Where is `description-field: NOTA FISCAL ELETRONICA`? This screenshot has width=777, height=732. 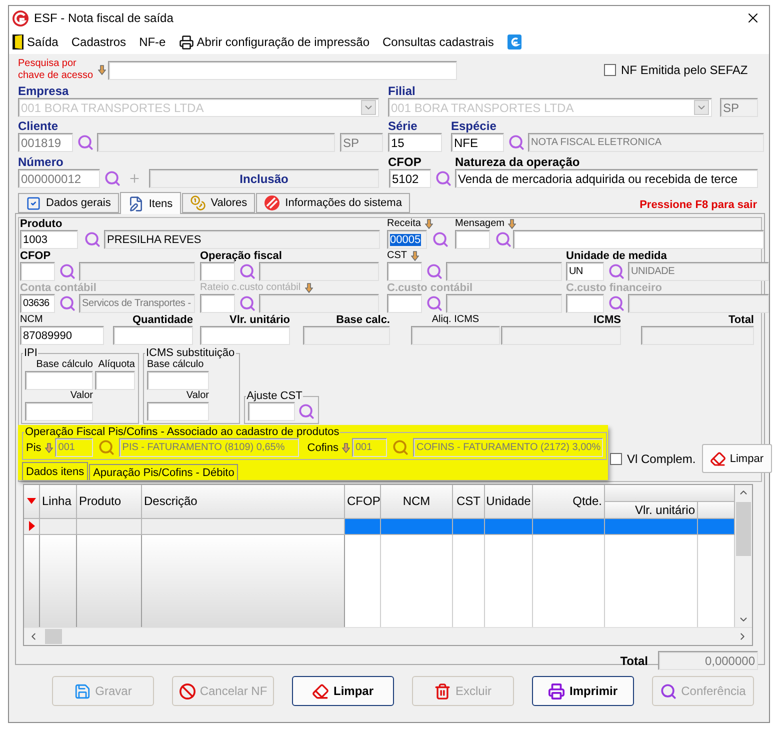
description-field: NOTA FISCAL ELETRONICA is located at coordinates (646, 142).